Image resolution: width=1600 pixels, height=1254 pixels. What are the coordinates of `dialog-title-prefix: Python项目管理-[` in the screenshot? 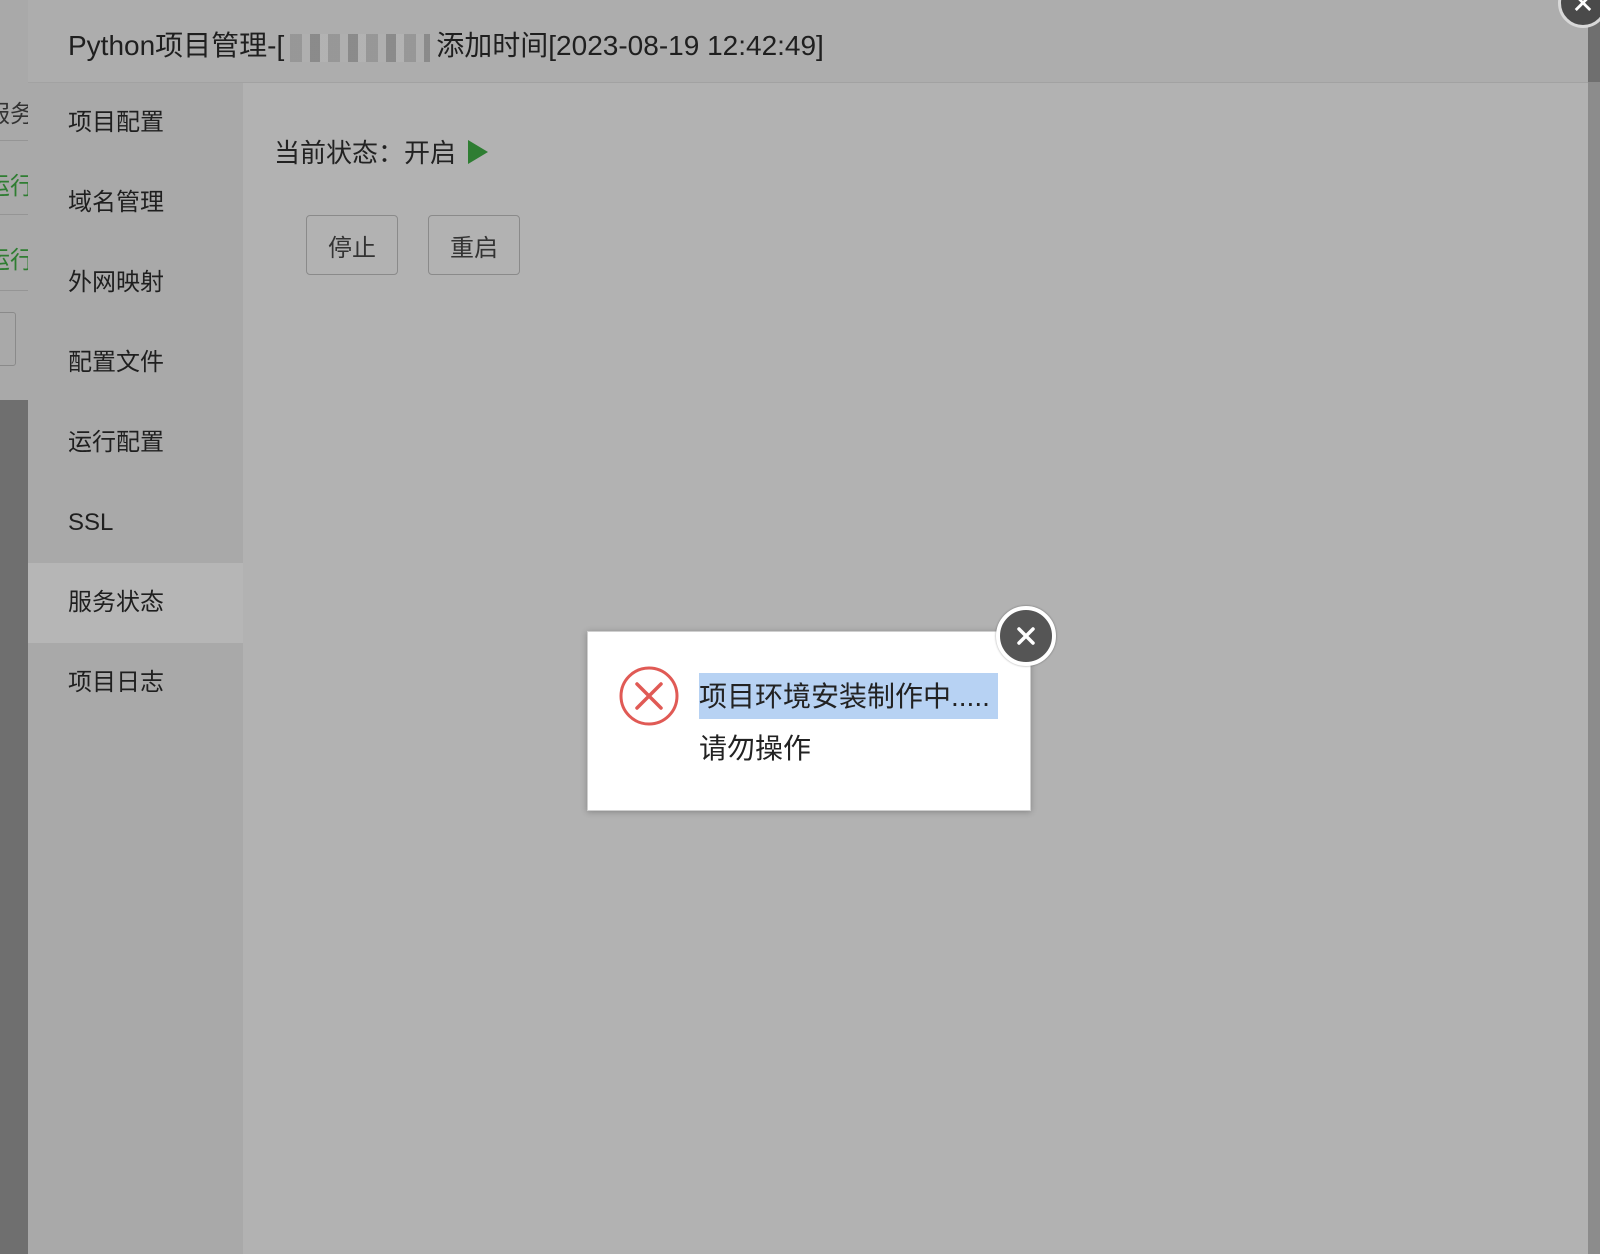 It's located at (176, 45).